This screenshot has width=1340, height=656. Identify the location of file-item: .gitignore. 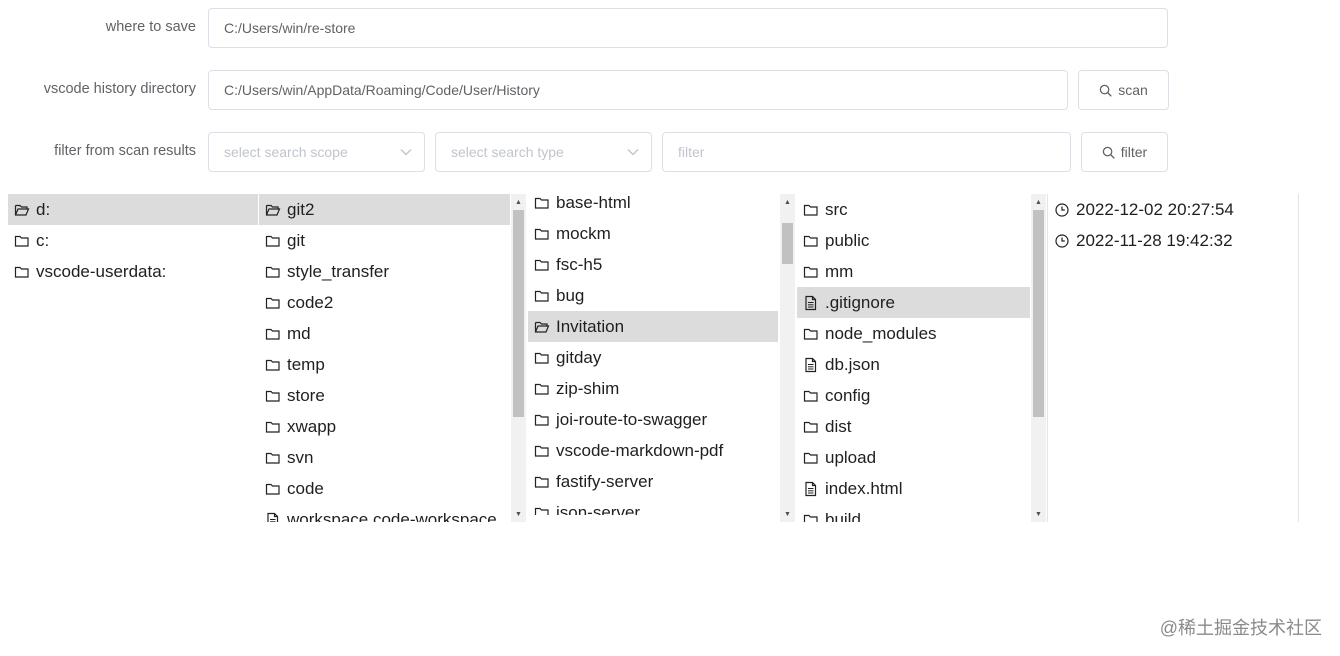
(913, 302).